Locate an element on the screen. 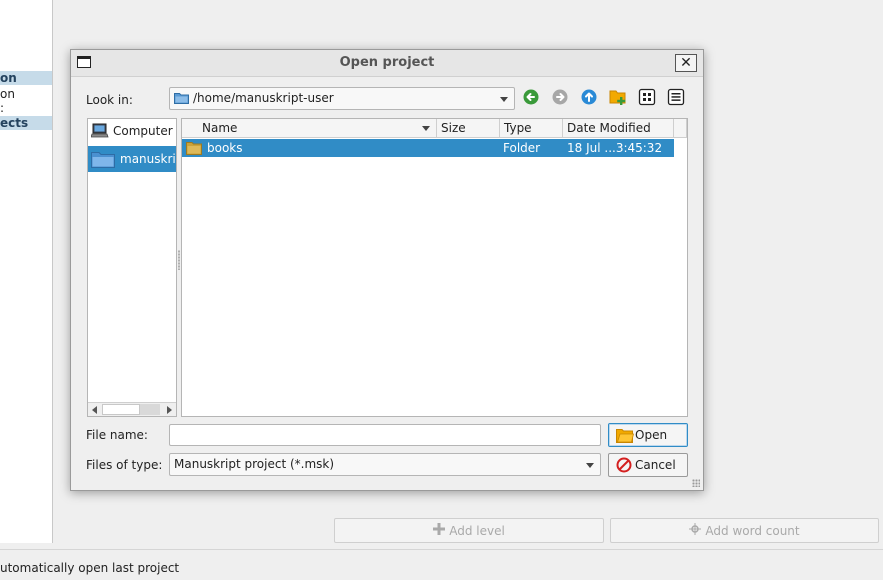 This screenshot has width=883, height=580. files-of-type-label: Files of type: is located at coordinates (124, 465).